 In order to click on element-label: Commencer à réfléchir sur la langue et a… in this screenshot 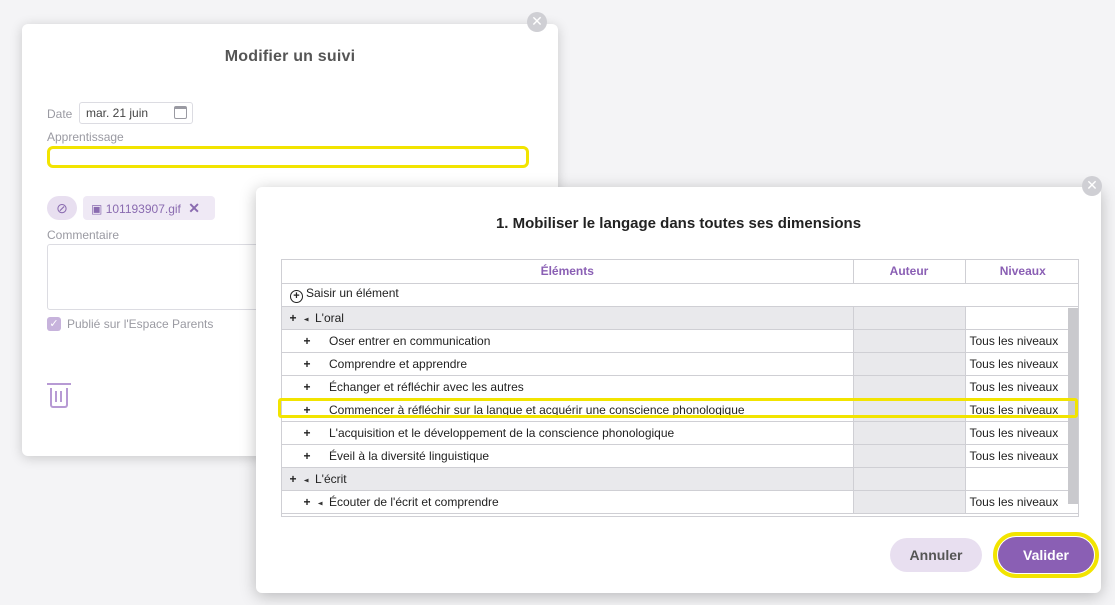, I will do `click(537, 409)`.